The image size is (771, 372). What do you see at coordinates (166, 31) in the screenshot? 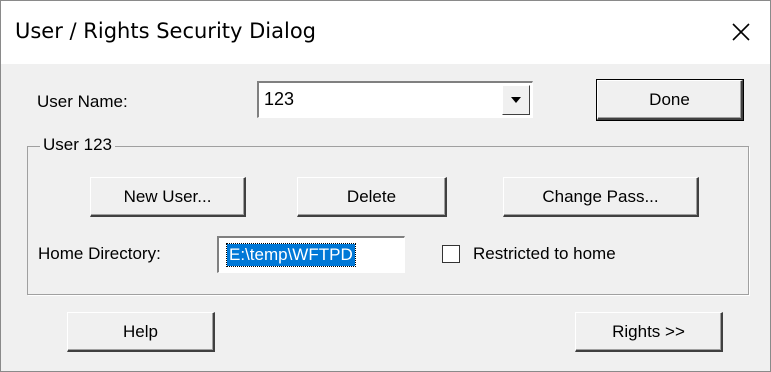
I see `dialog-title: User / Rights Security Dialog` at bounding box center [166, 31].